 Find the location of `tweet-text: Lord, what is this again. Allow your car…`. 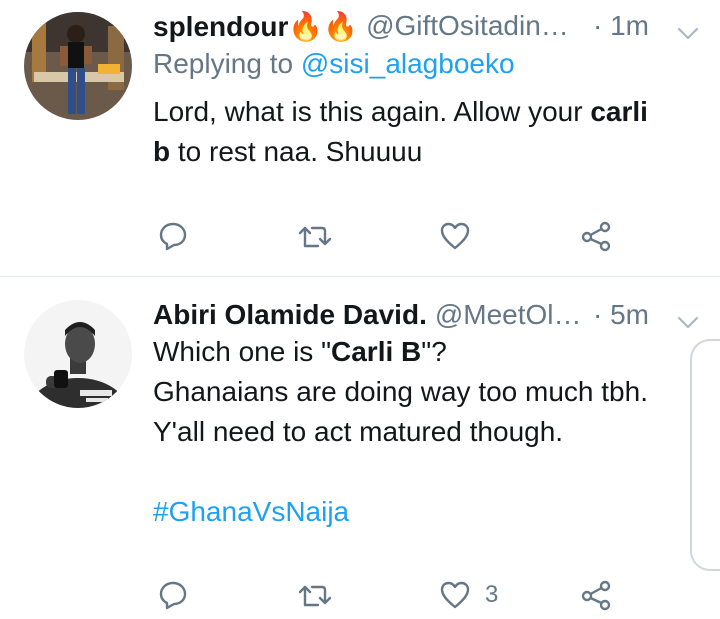

tweet-text: Lord, what is this again. Allow your car… is located at coordinates (423, 132).